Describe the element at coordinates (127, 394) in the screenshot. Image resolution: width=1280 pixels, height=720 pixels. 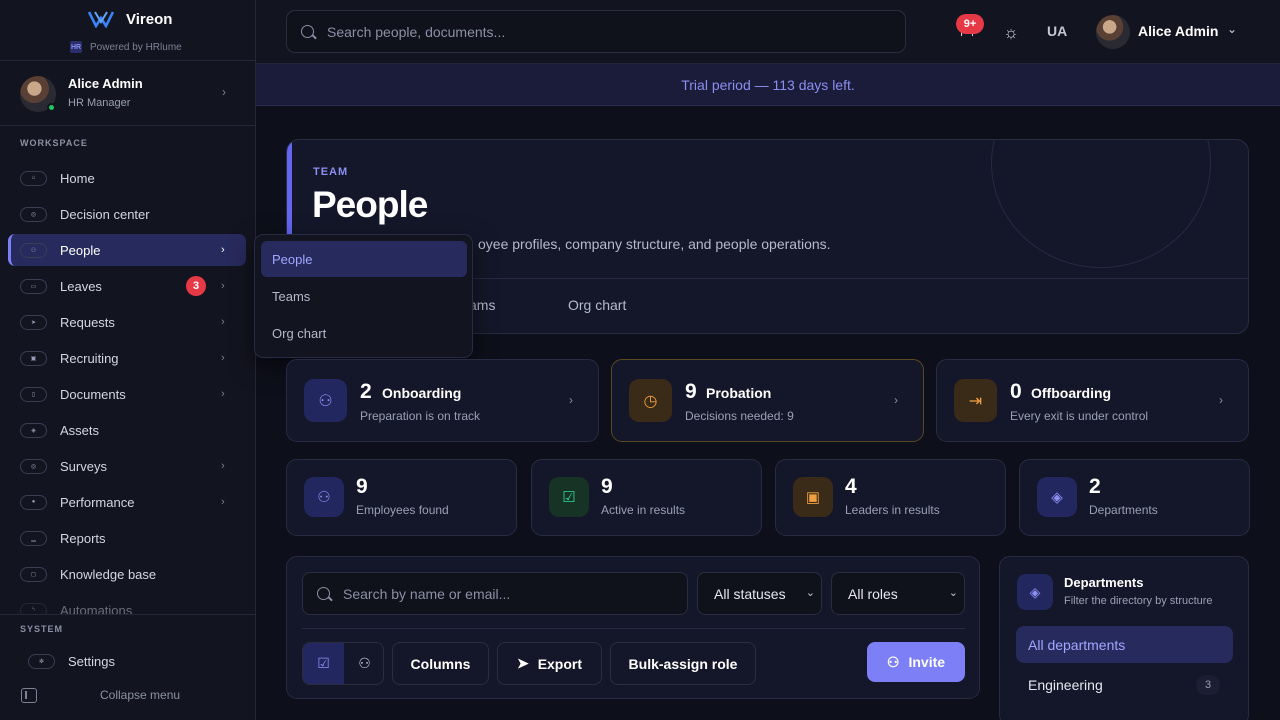
I see `sidebar-item-documents: ▯ Documents ›` at that location.